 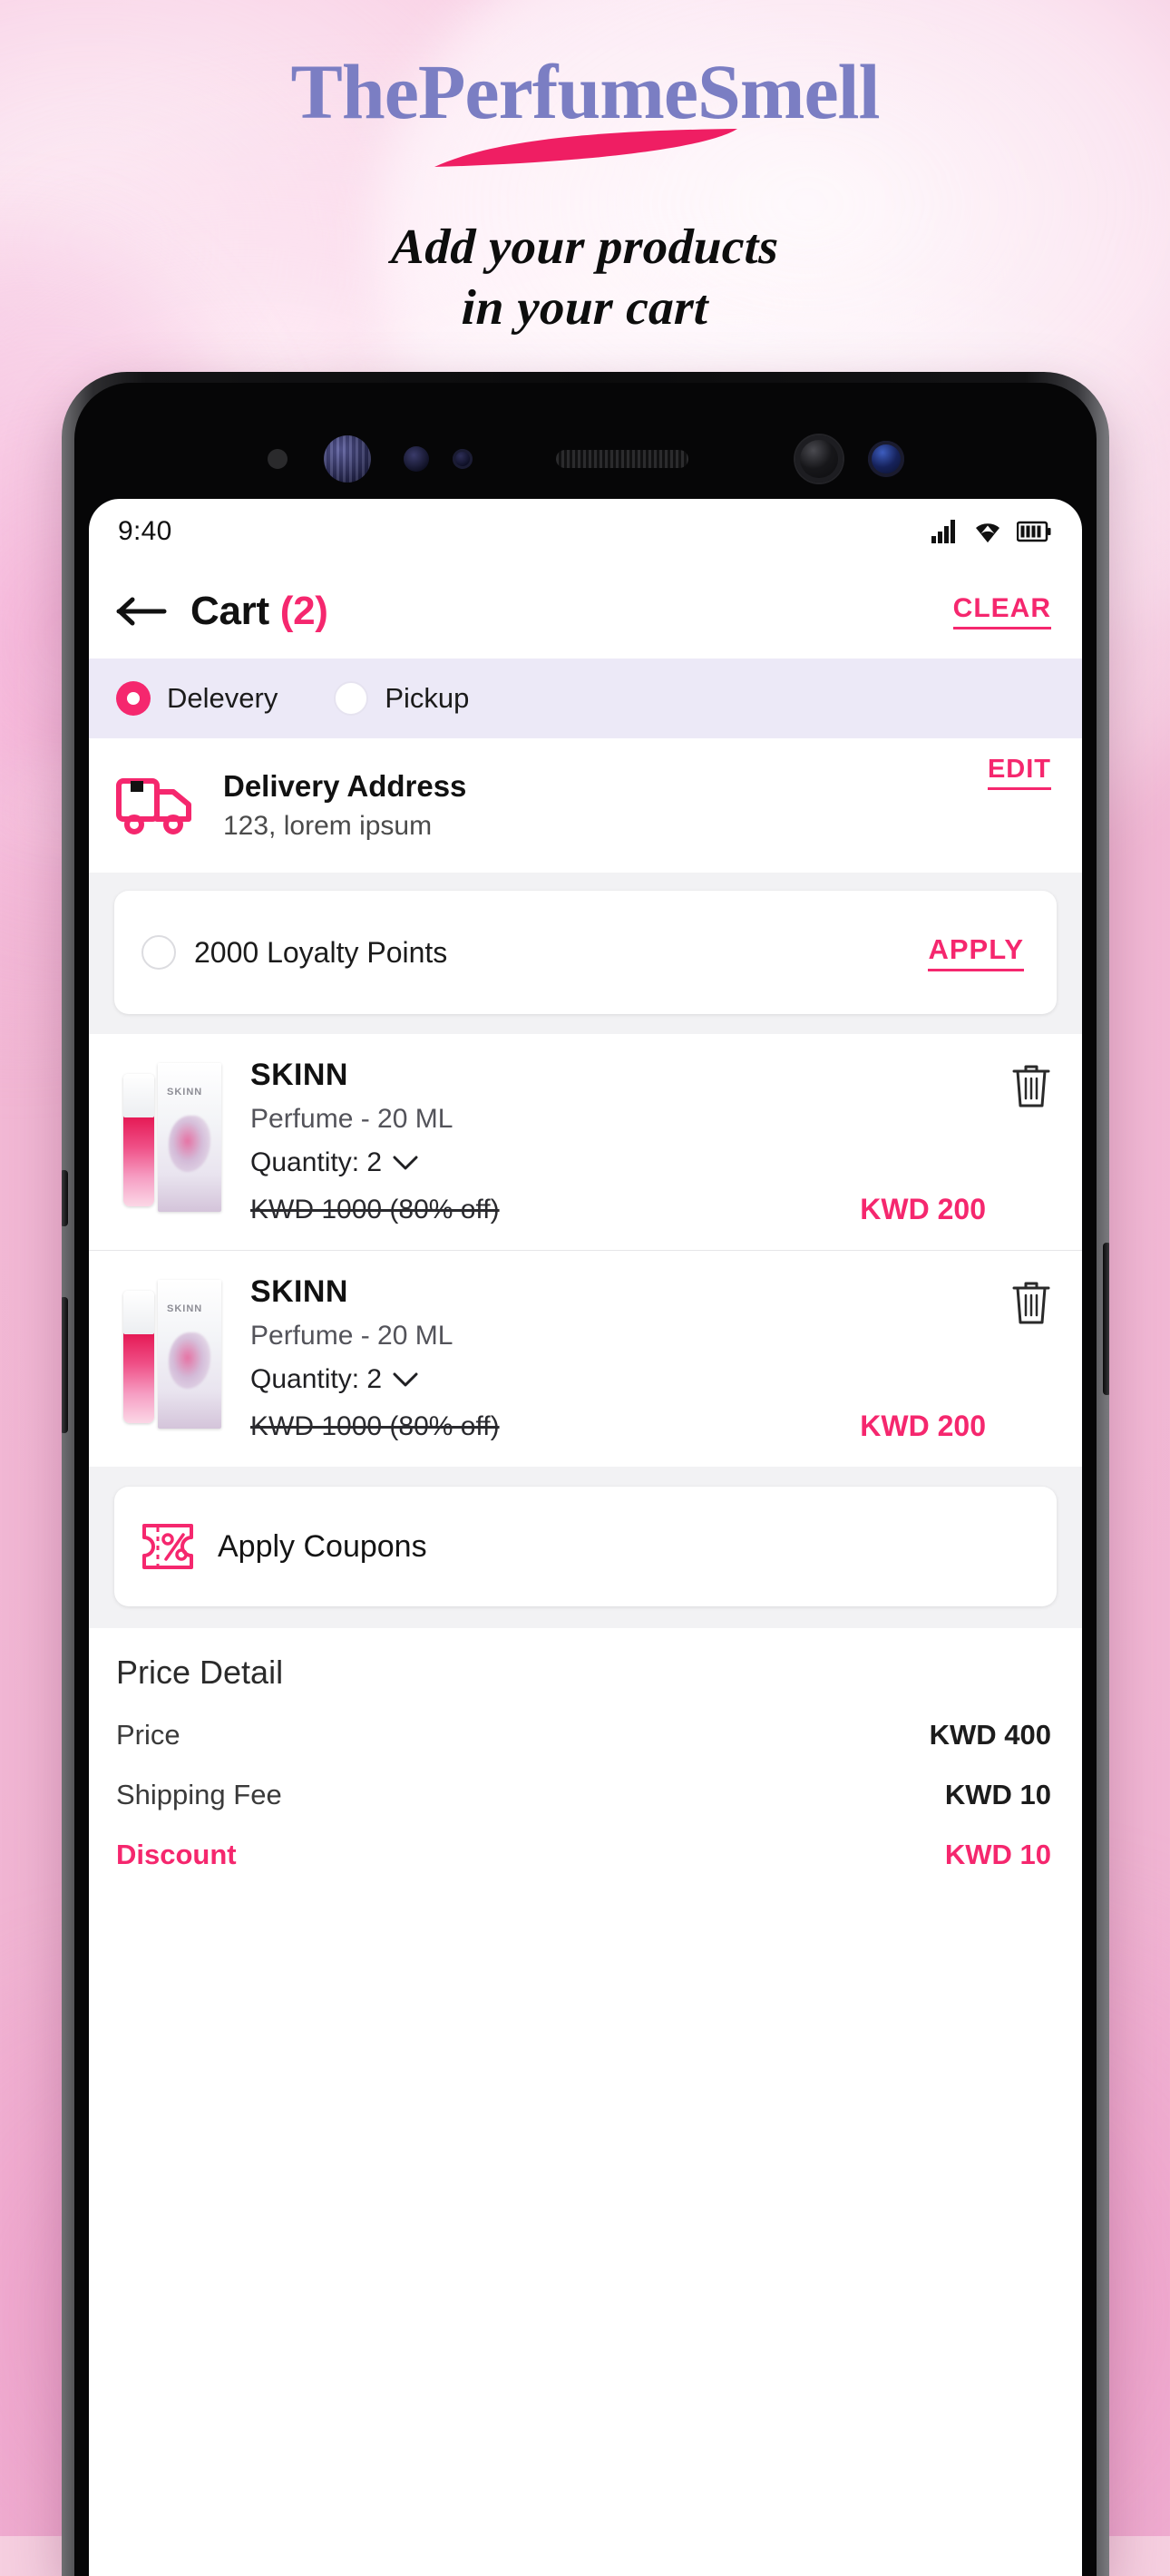 I want to click on app-bar: Cart (2) CLEAR, so click(x=585, y=611).